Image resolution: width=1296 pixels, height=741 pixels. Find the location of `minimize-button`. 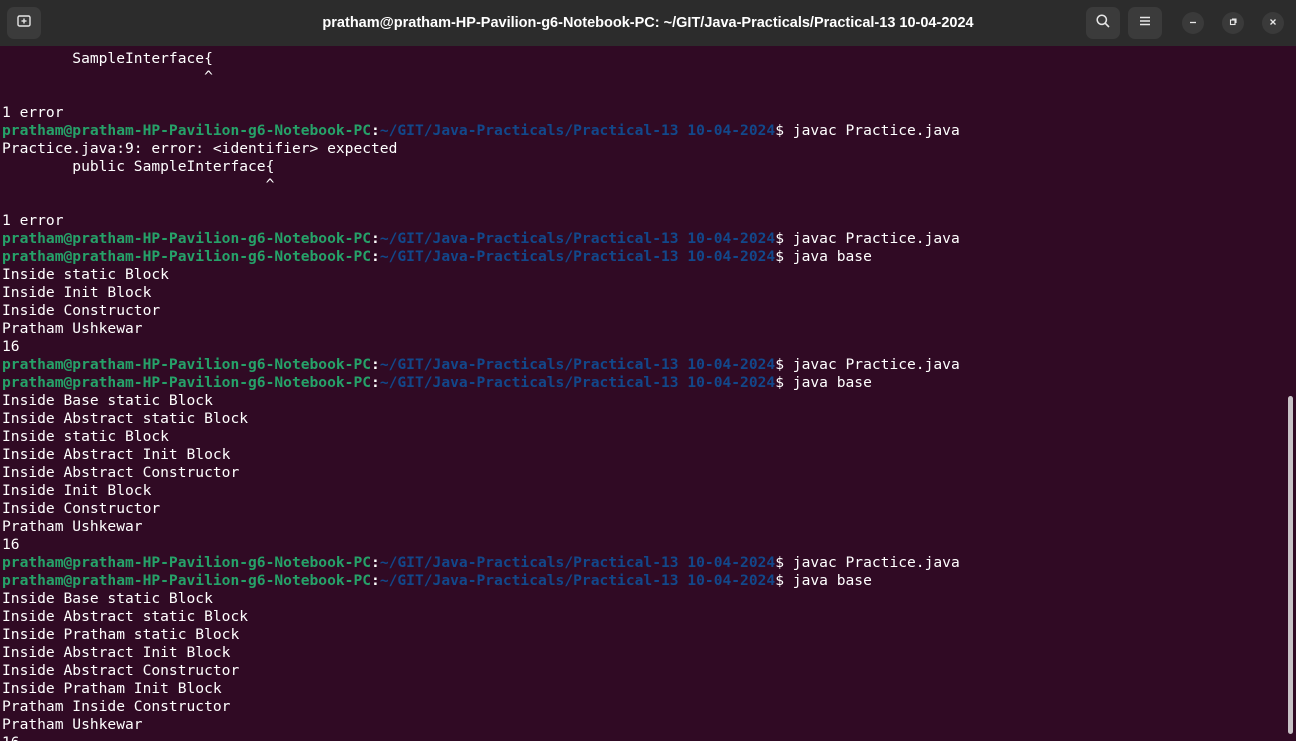

minimize-button is located at coordinates (1193, 23).